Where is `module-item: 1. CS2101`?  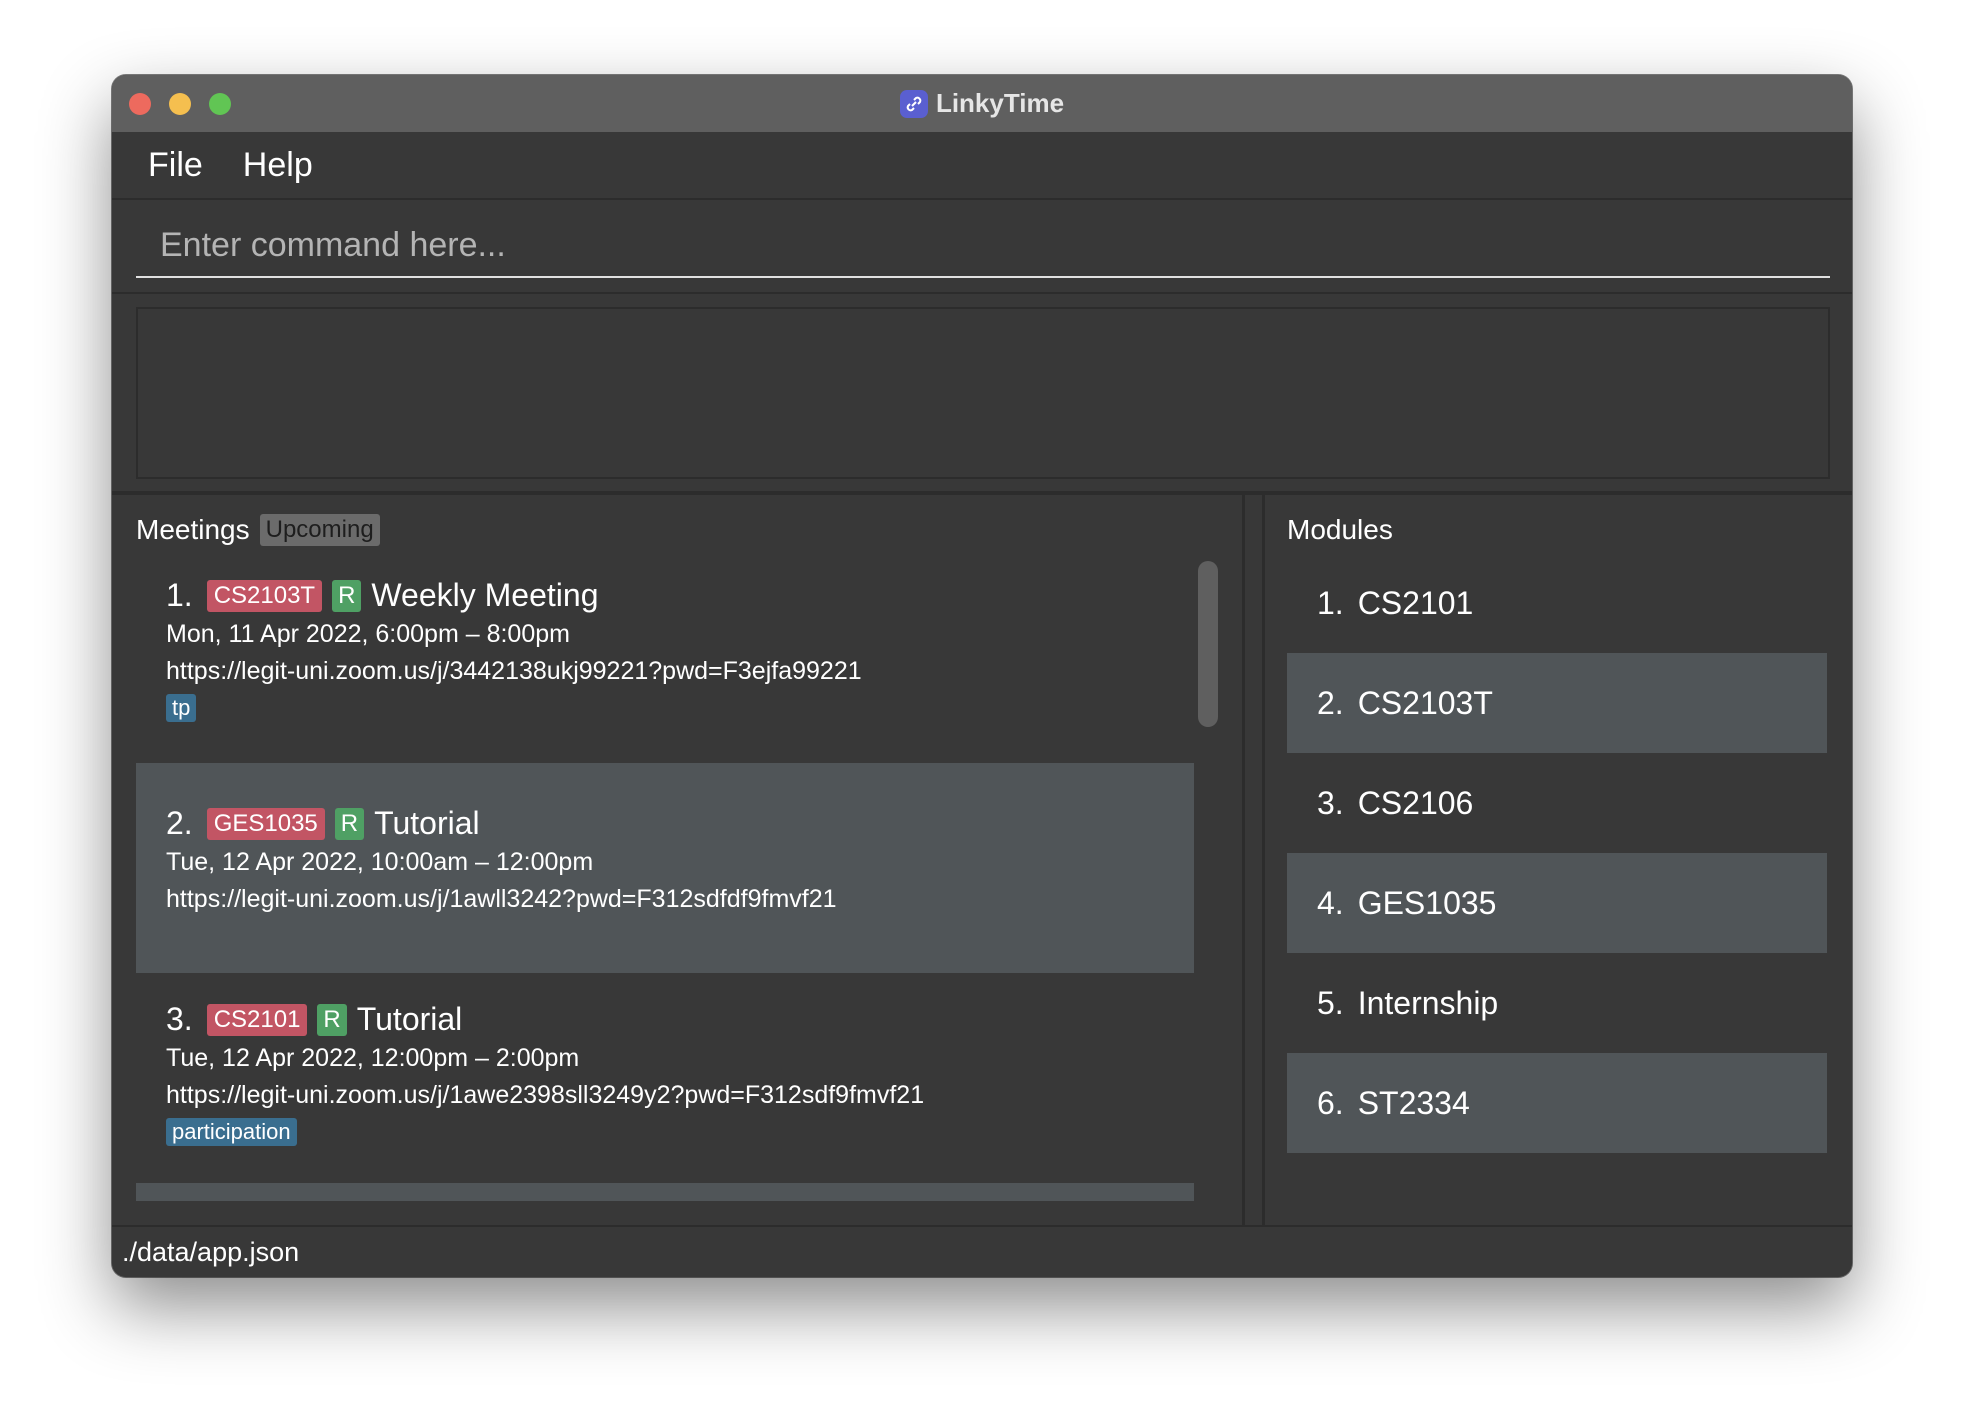
module-item: 1. CS2101 is located at coordinates (1557, 603).